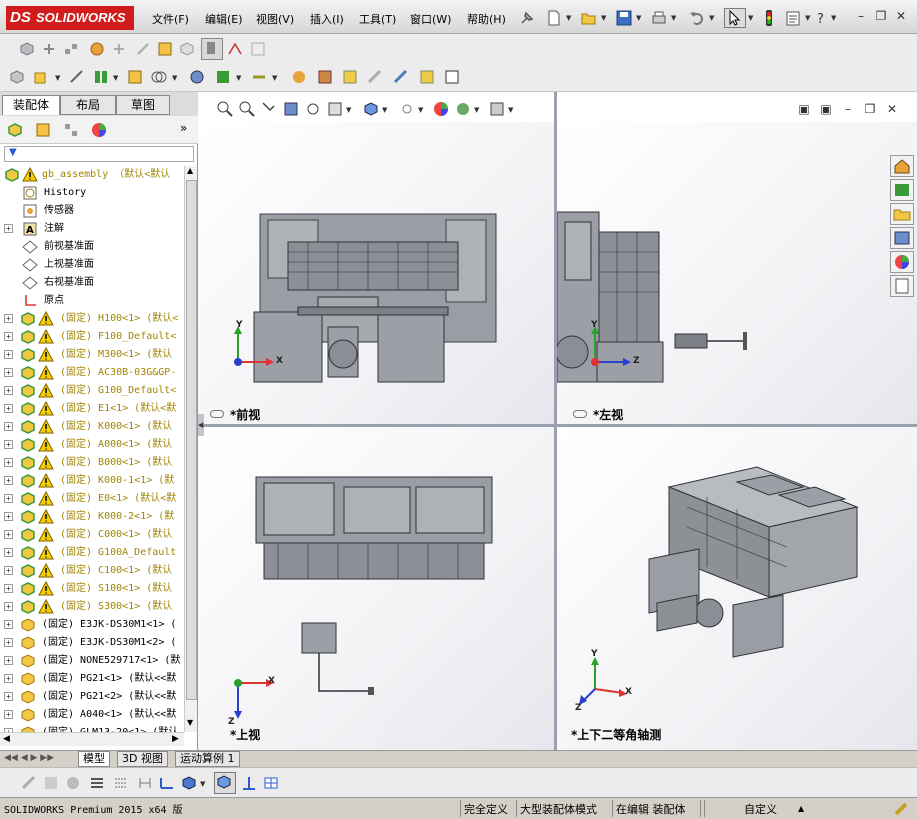  What do you see at coordinates (350, 77) in the screenshot?
I see `large-assembly-settings-icon` at bounding box center [350, 77].